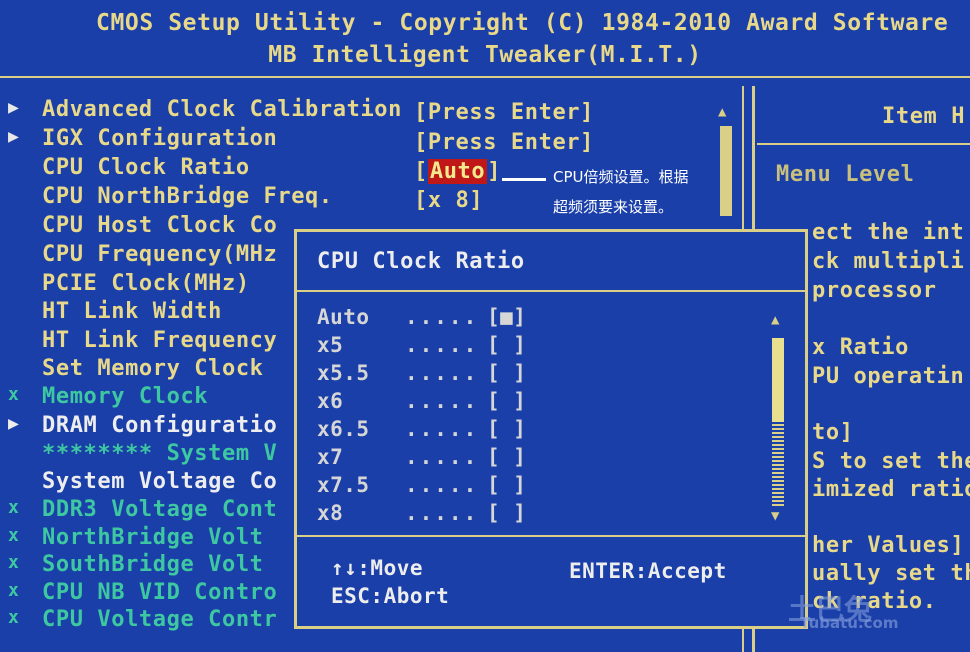 The image size is (970, 652). What do you see at coordinates (421, 515) in the screenshot?
I see `ratio-option-x8: x8.....[ ]` at bounding box center [421, 515].